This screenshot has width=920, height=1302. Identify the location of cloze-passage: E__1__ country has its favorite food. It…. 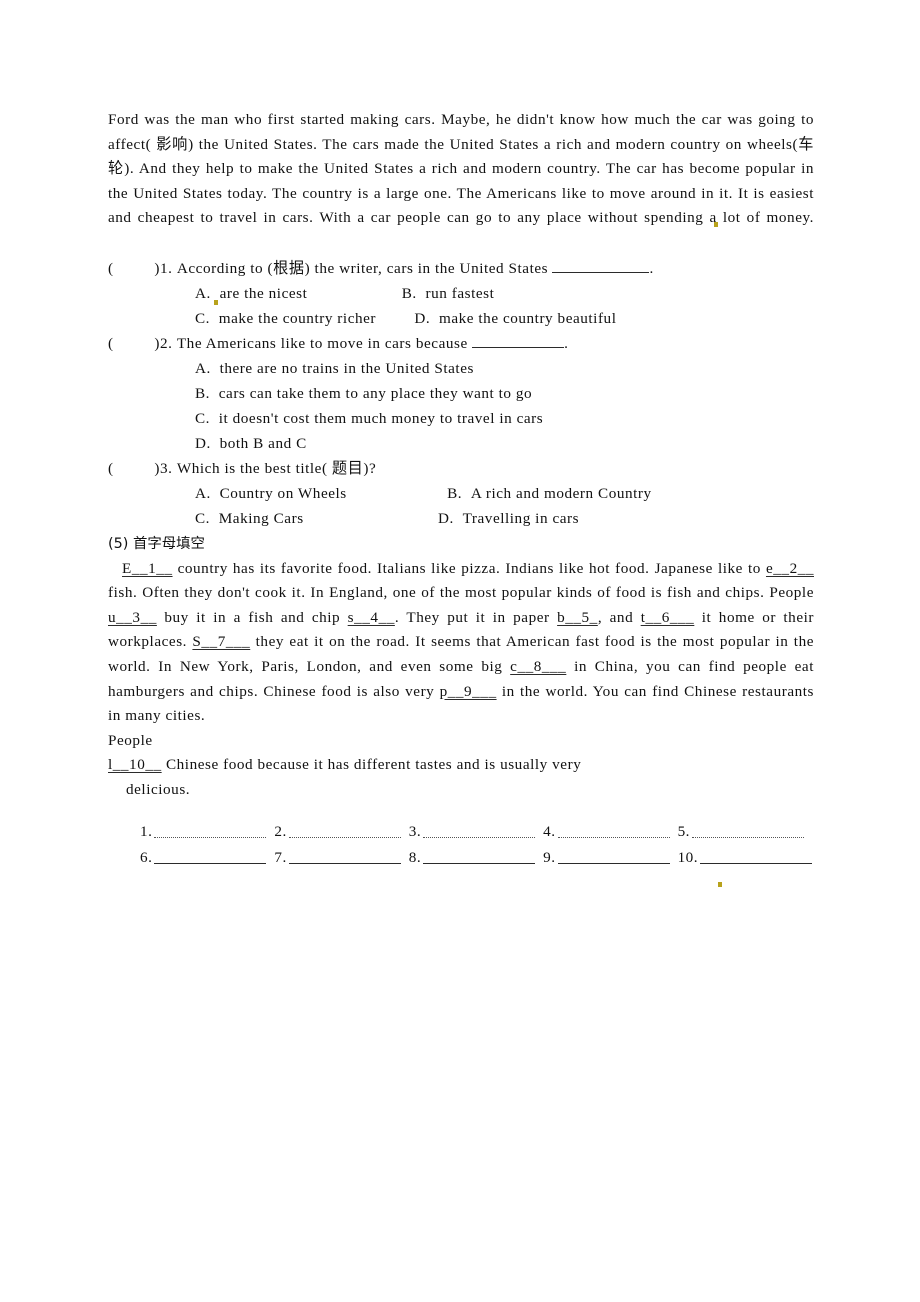
(461, 643).